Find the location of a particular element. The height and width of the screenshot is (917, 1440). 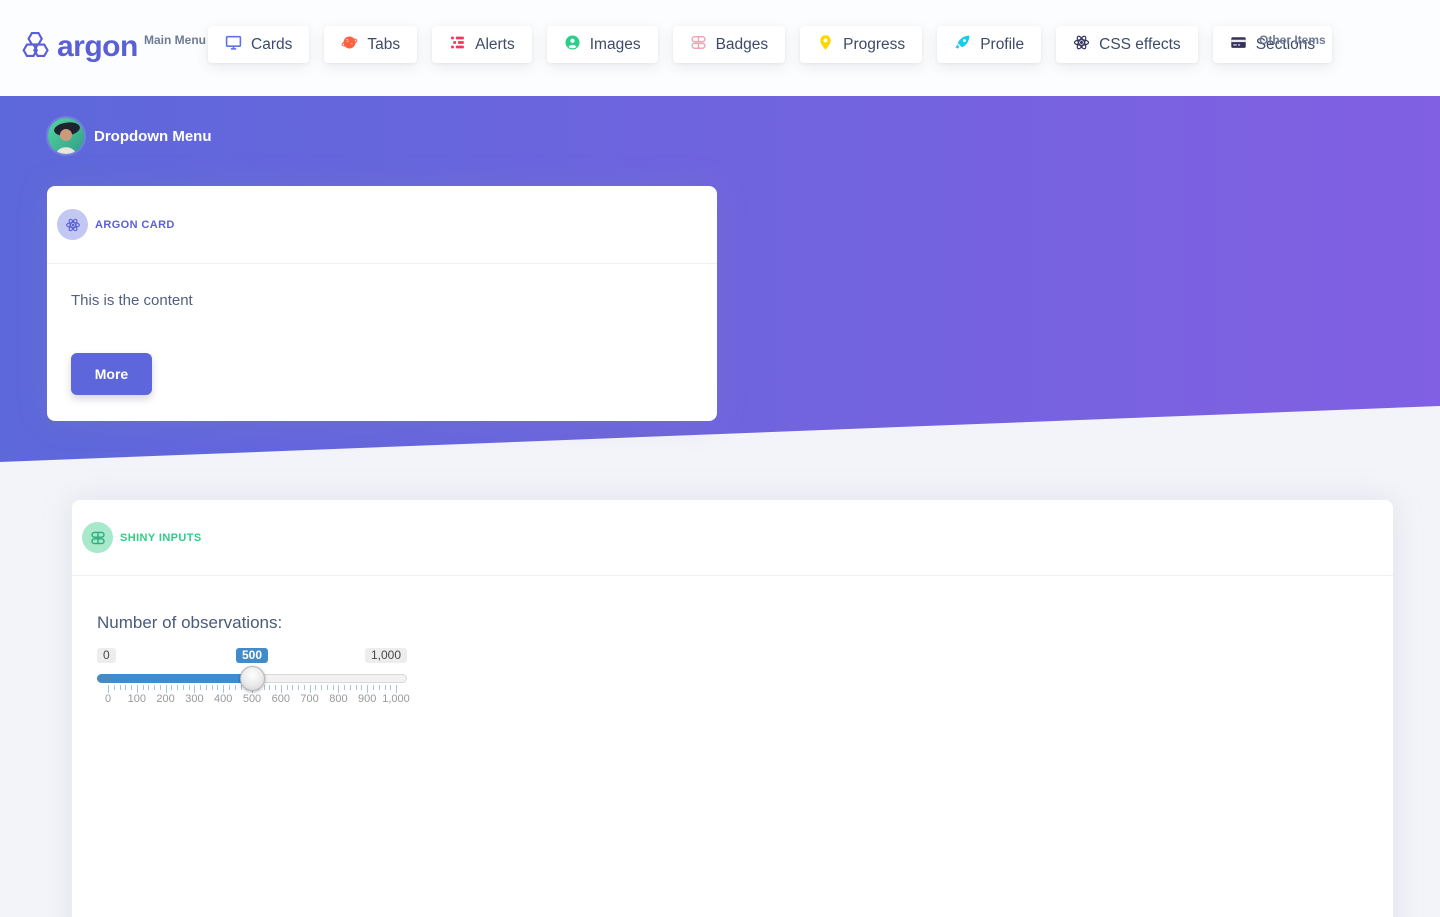

nav-item-label: Cards is located at coordinates (272, 44).